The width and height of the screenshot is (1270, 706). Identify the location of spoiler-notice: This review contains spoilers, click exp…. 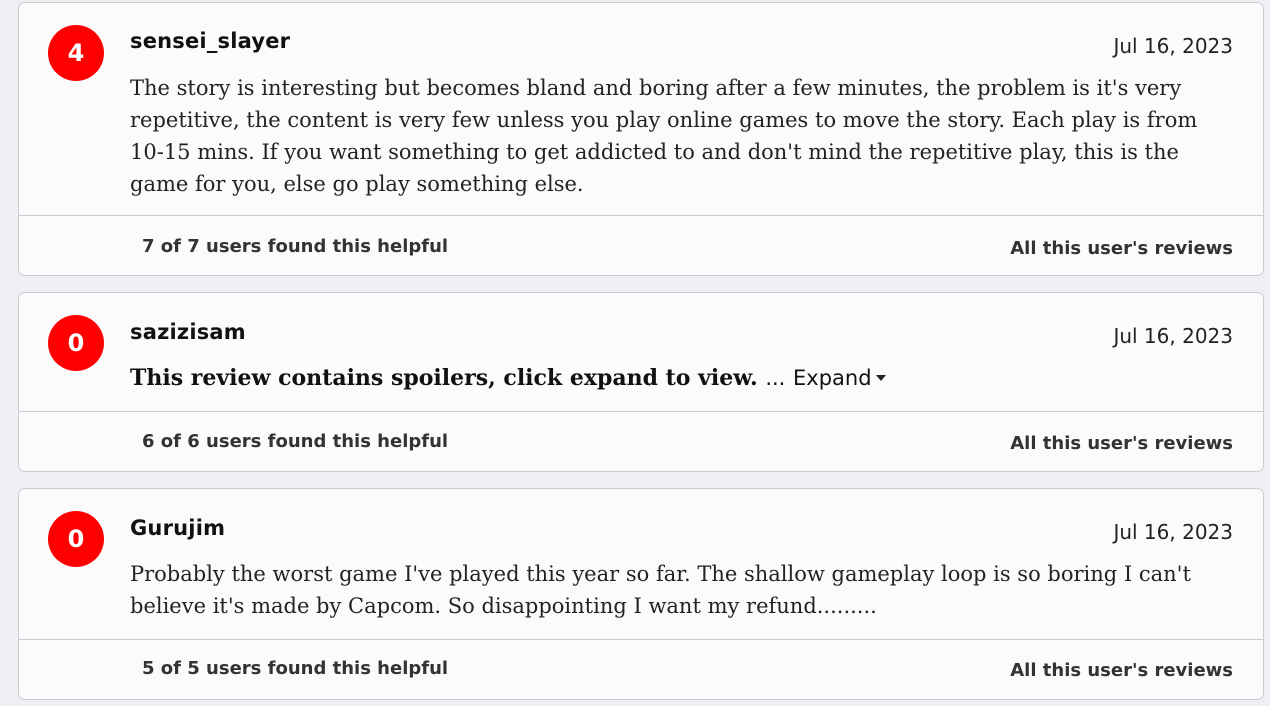
(508, 378).